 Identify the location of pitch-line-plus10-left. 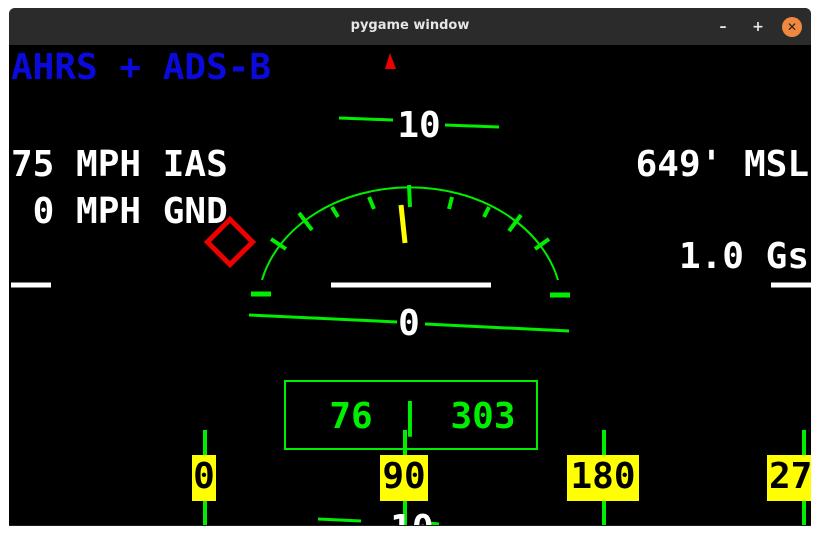
(366, 119).